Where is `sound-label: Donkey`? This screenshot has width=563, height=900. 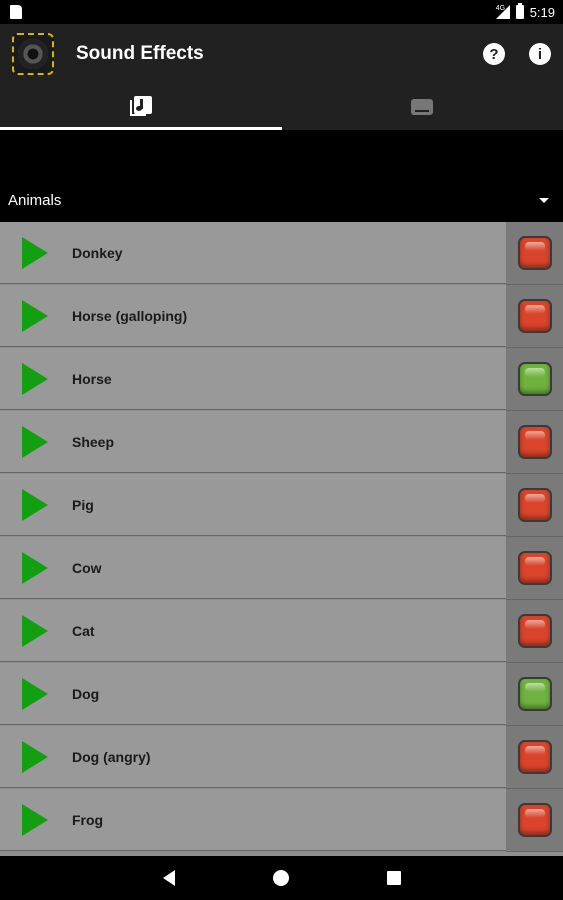
sound-label: Donkey is located at coordinates (97, 252).